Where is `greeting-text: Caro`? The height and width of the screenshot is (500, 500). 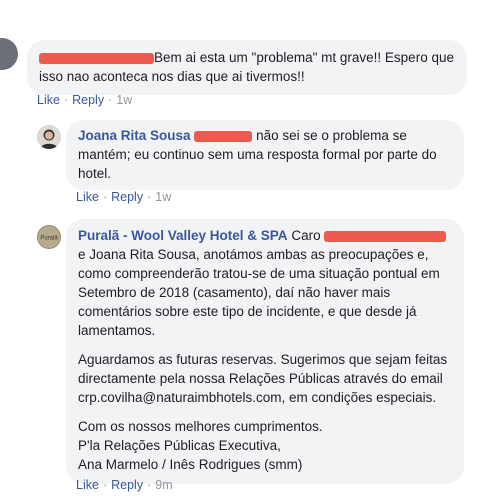 greeting-text: Caro is located at coordinates (306, 235).